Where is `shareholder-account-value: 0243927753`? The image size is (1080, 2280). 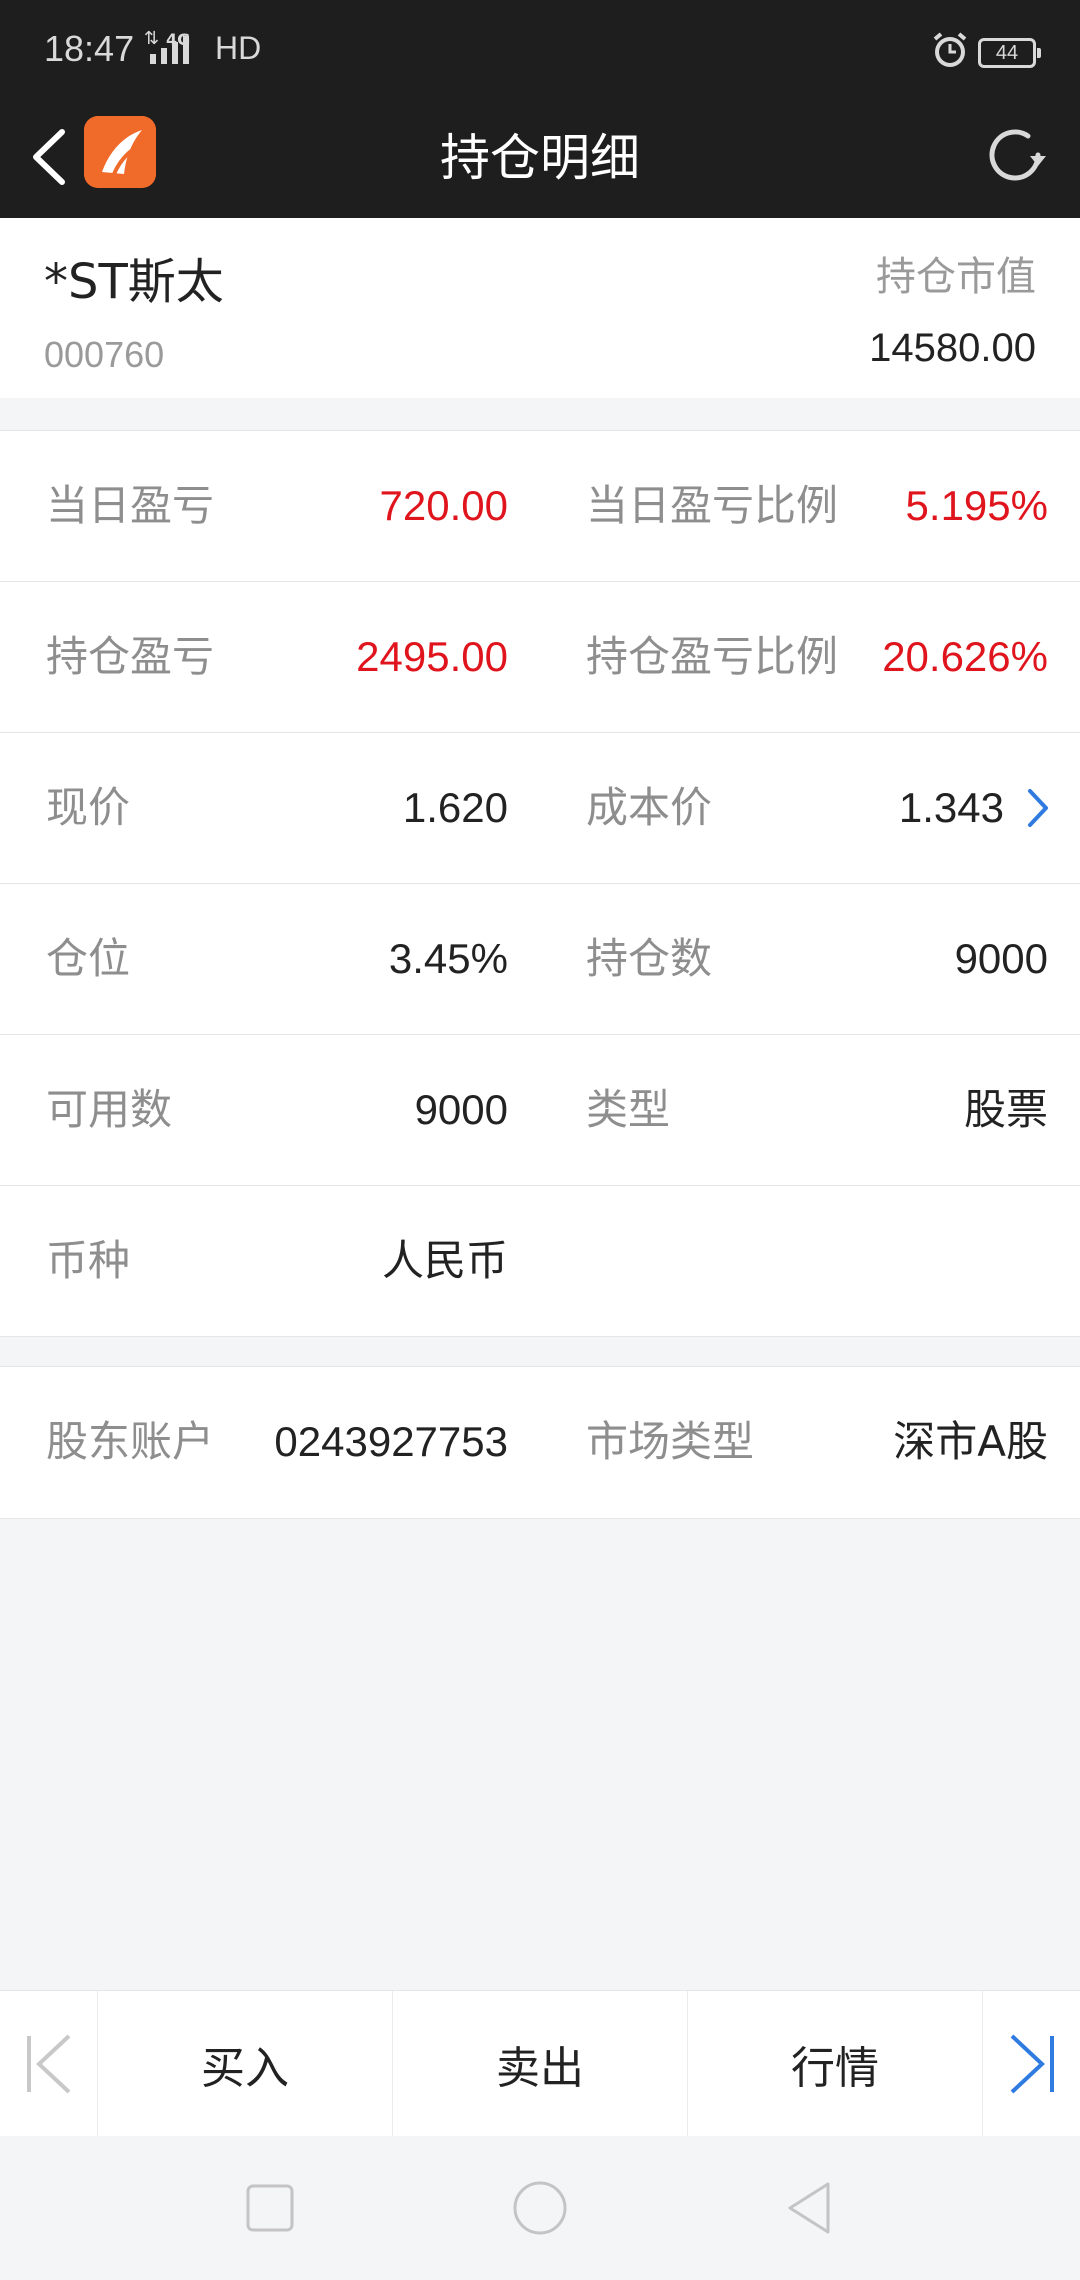
shareholder-account-value: 0243927753 is located at coordinates (391, 1441).